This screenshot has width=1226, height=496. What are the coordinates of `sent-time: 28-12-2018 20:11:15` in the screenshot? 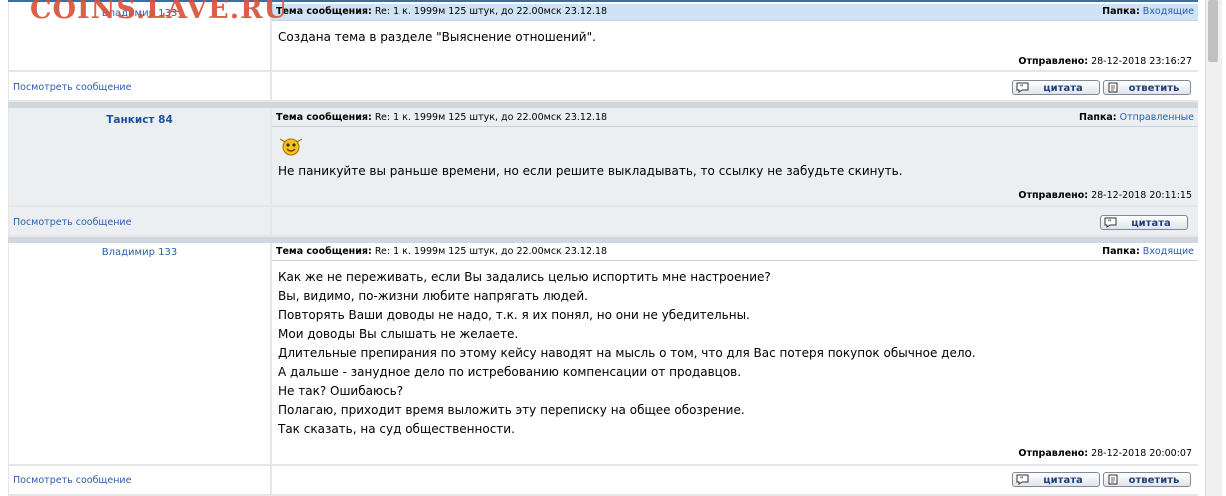 It's located at (1141, 195).